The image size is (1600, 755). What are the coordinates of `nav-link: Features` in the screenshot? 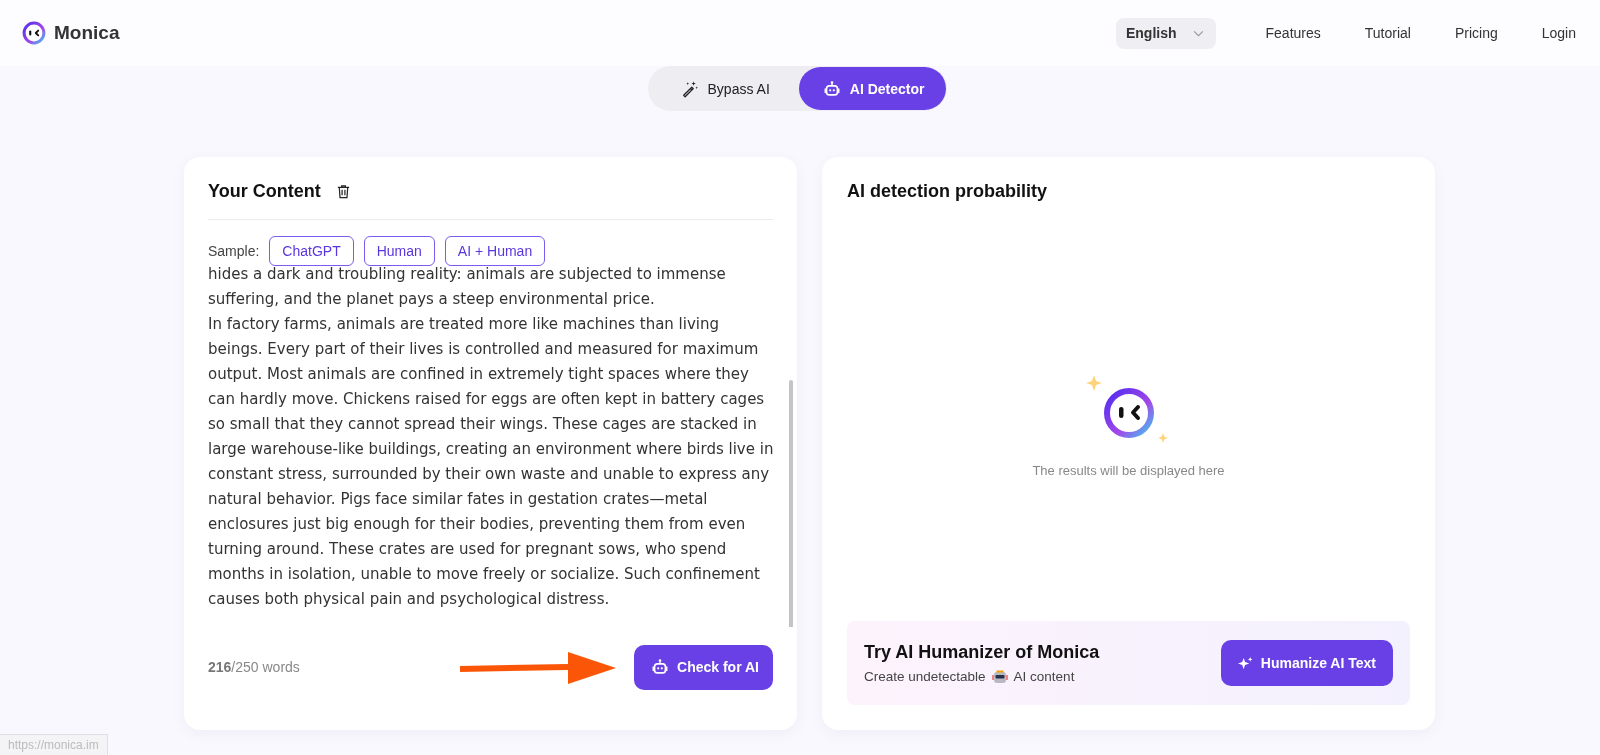 It's located at (1293, 33).